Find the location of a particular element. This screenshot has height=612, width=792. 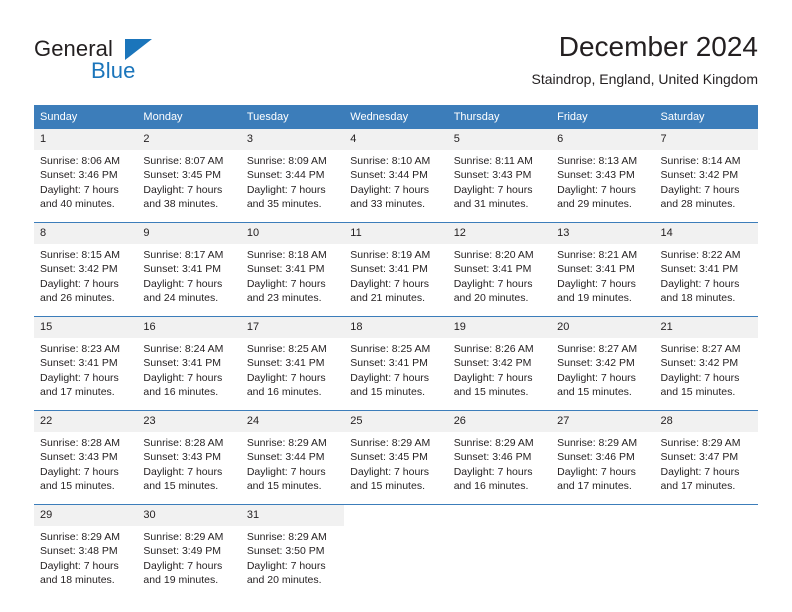

day-number: 31 is located at coordinates (292, 515).